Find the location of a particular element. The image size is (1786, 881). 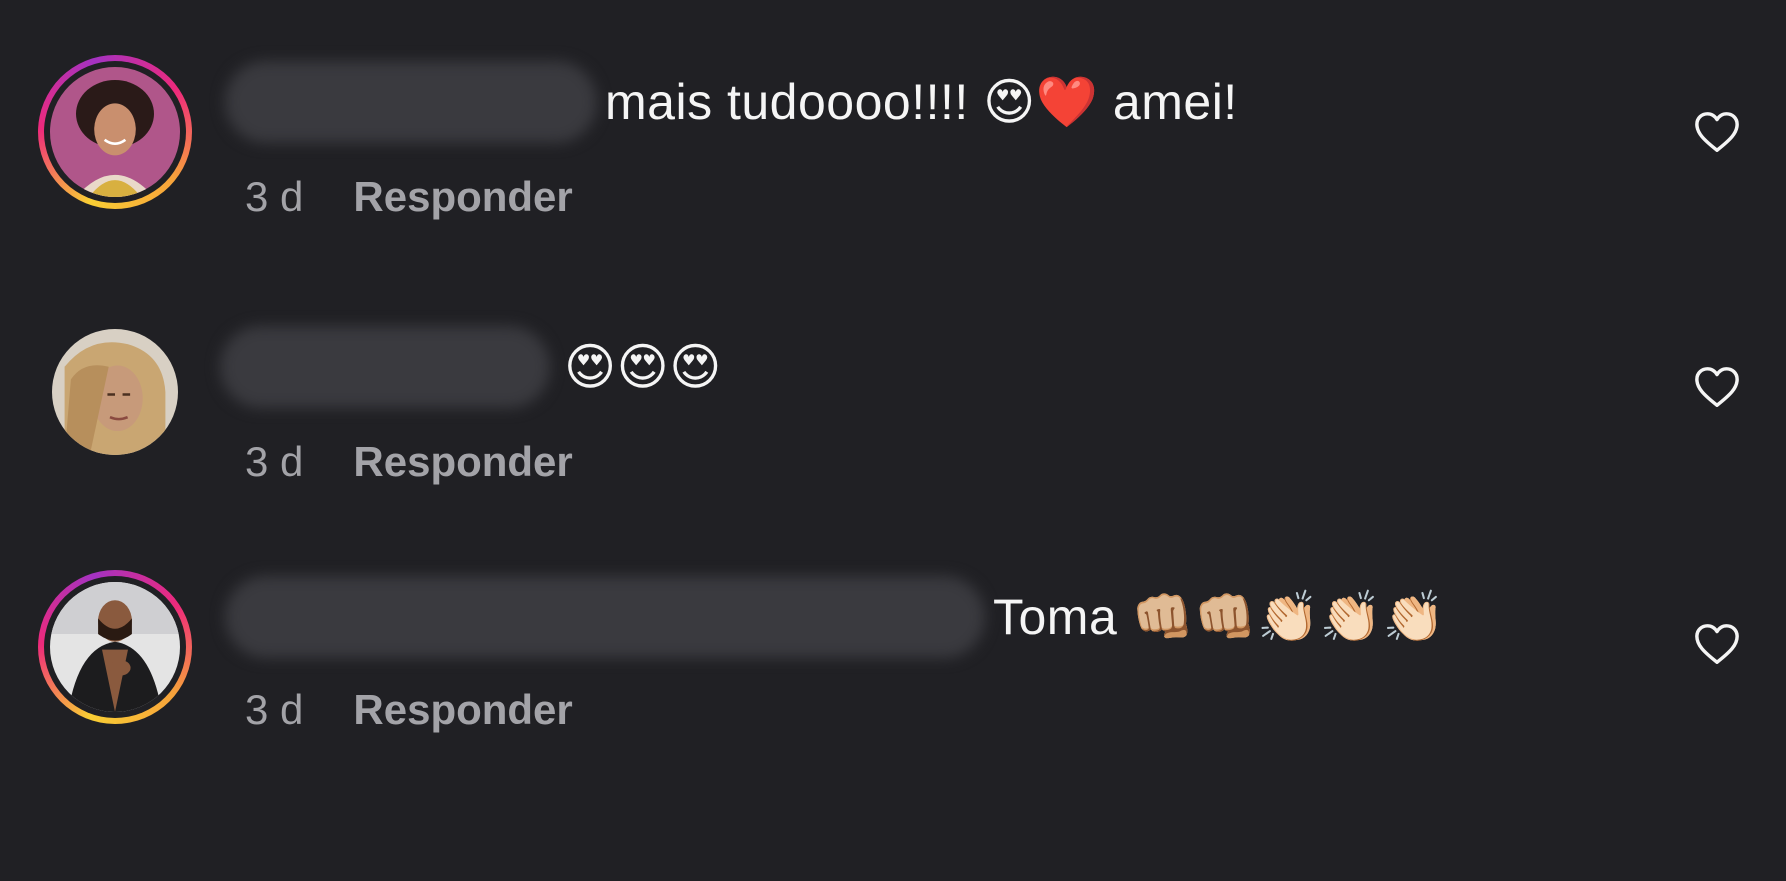

comment-body: Toma 👊🏼👊🏼👏🏻👏🏻👏🏻 is located at coordinates (835, 617).